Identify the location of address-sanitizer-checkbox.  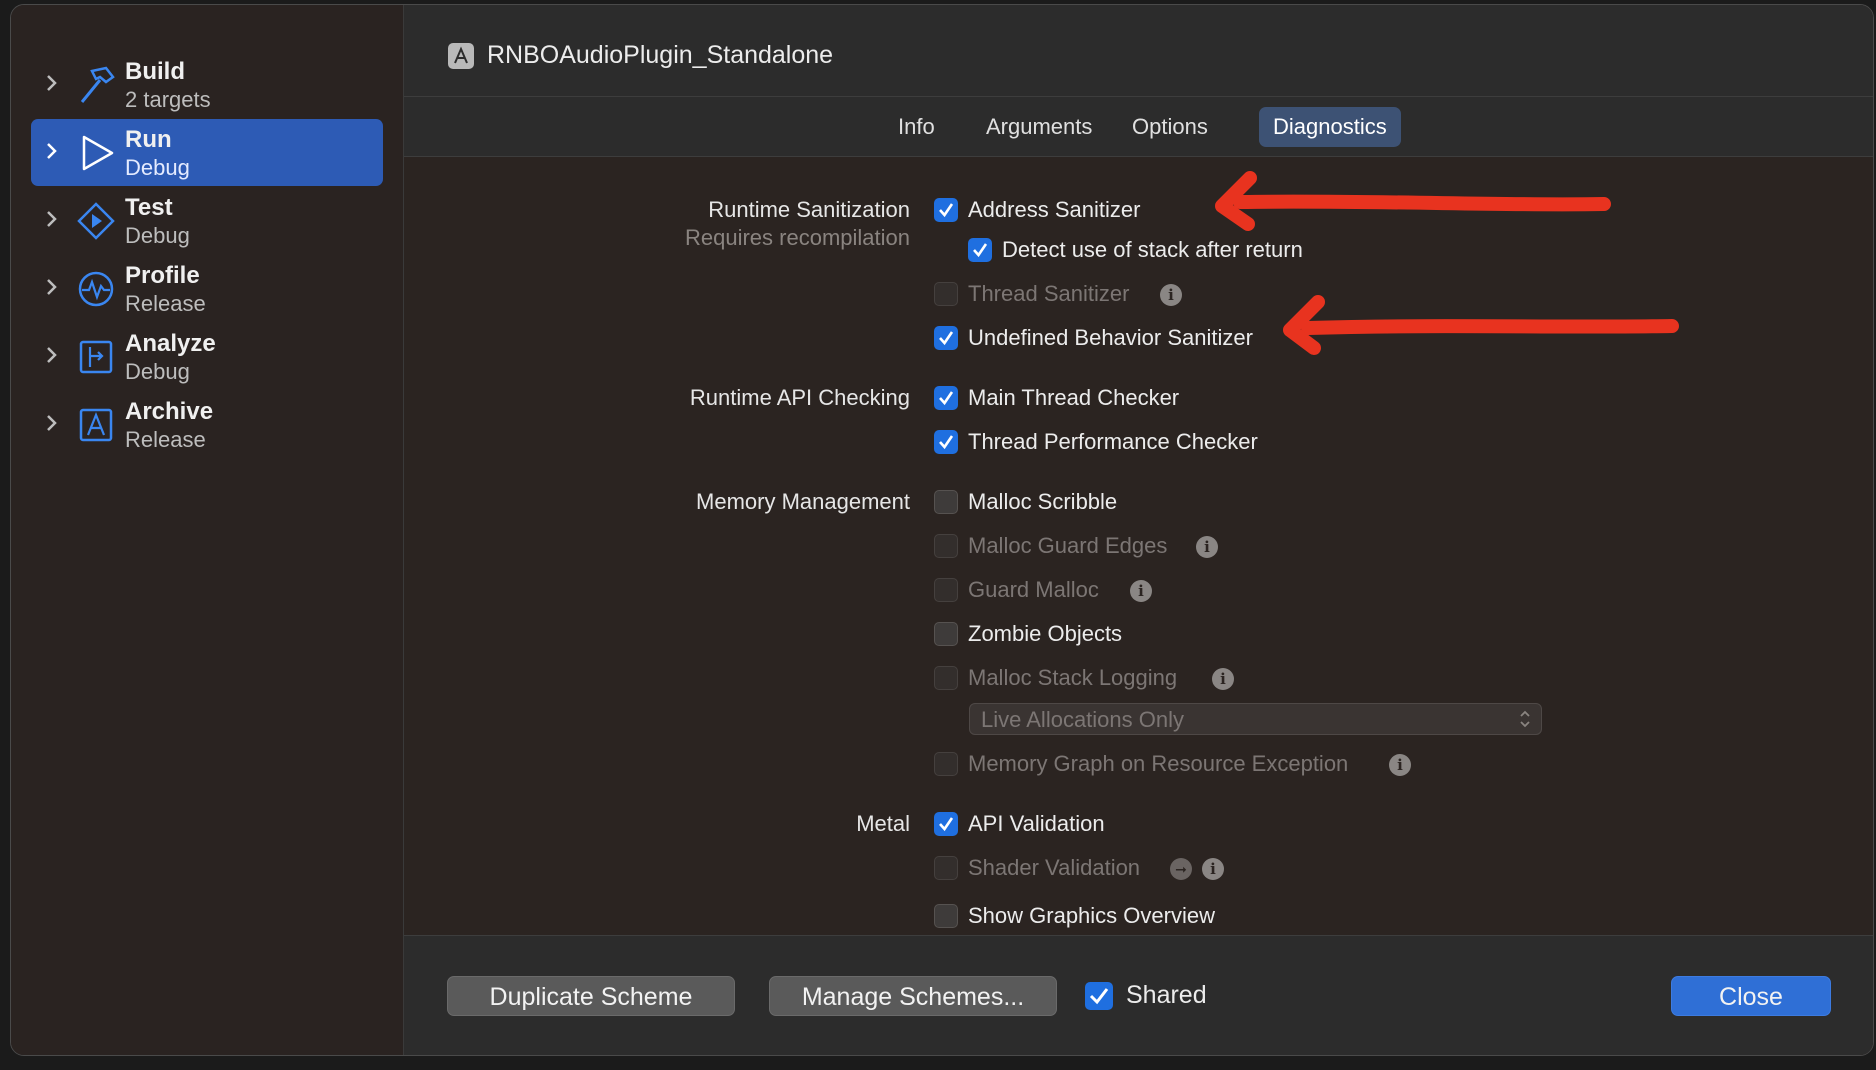
(946, 210).